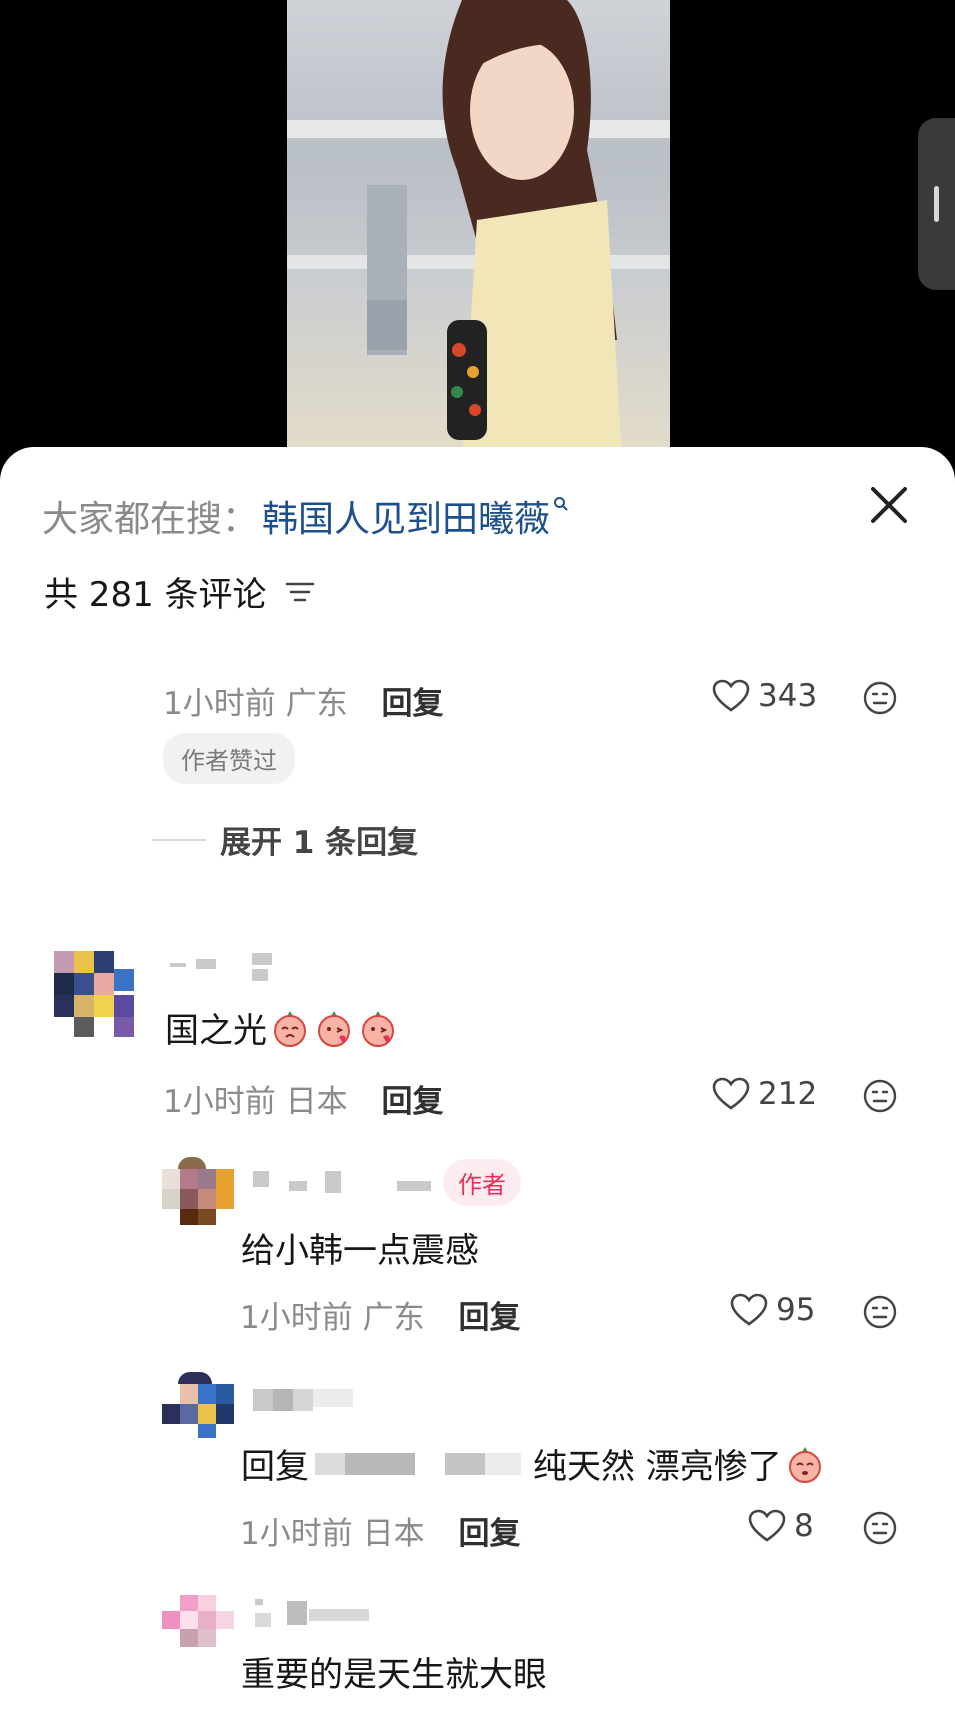 The width and height of the screenshot is (955, 1724). I want to click on like-count: 8, so click(804, 1526).